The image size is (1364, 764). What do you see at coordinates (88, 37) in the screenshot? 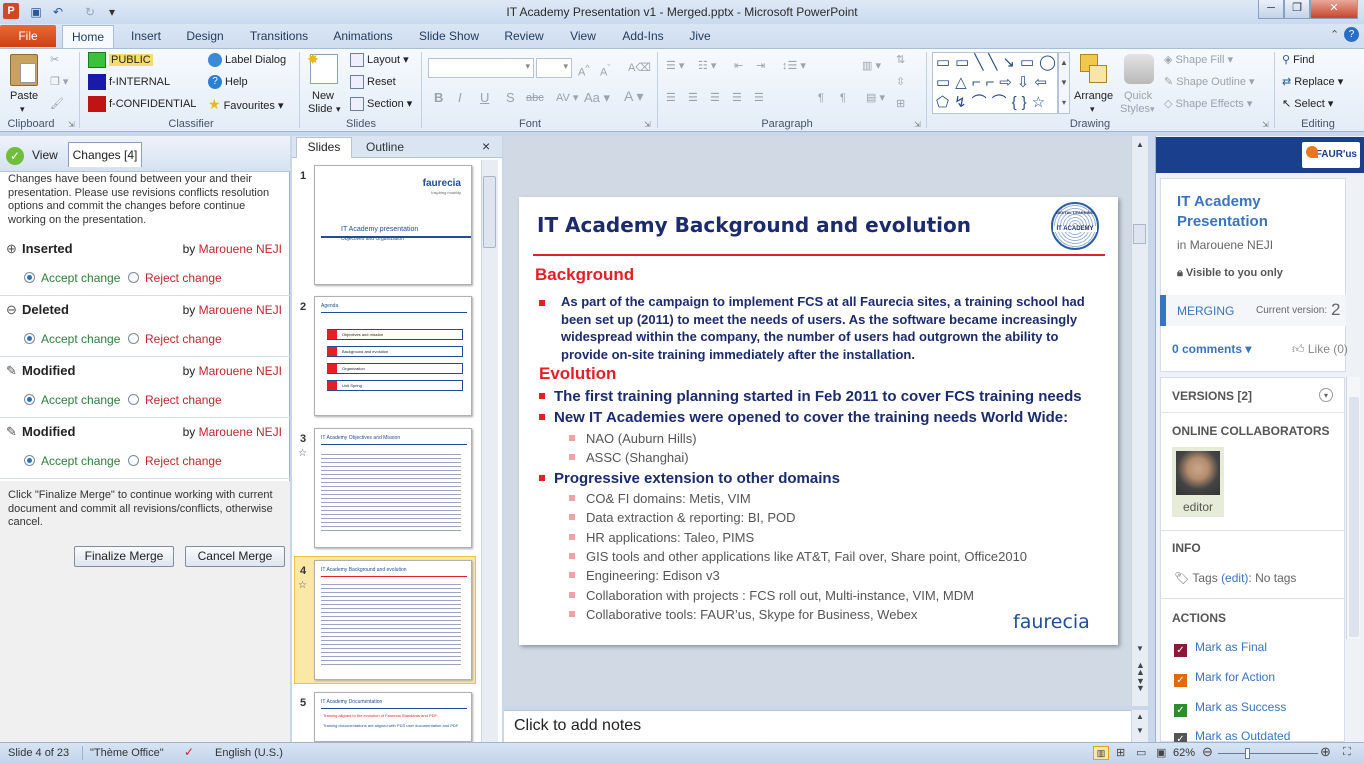
I see `tab-home: Home` at bounding box center [88, 37].